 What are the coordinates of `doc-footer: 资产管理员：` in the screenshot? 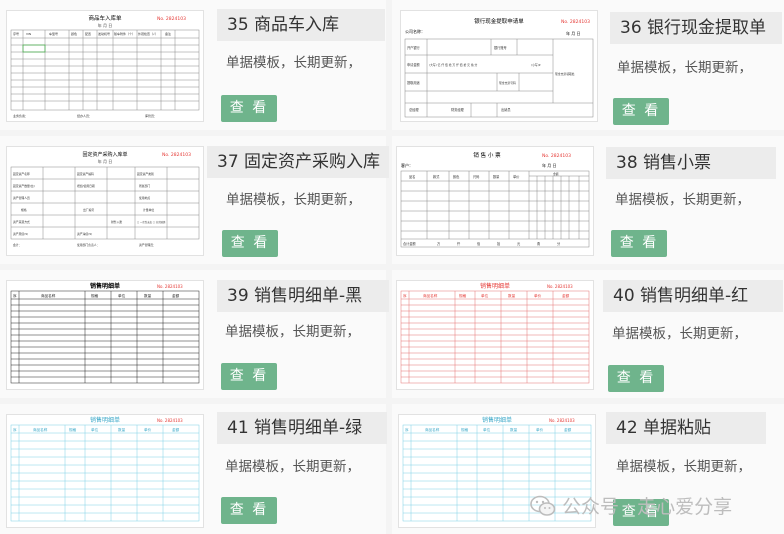 It's located at (147, 245).